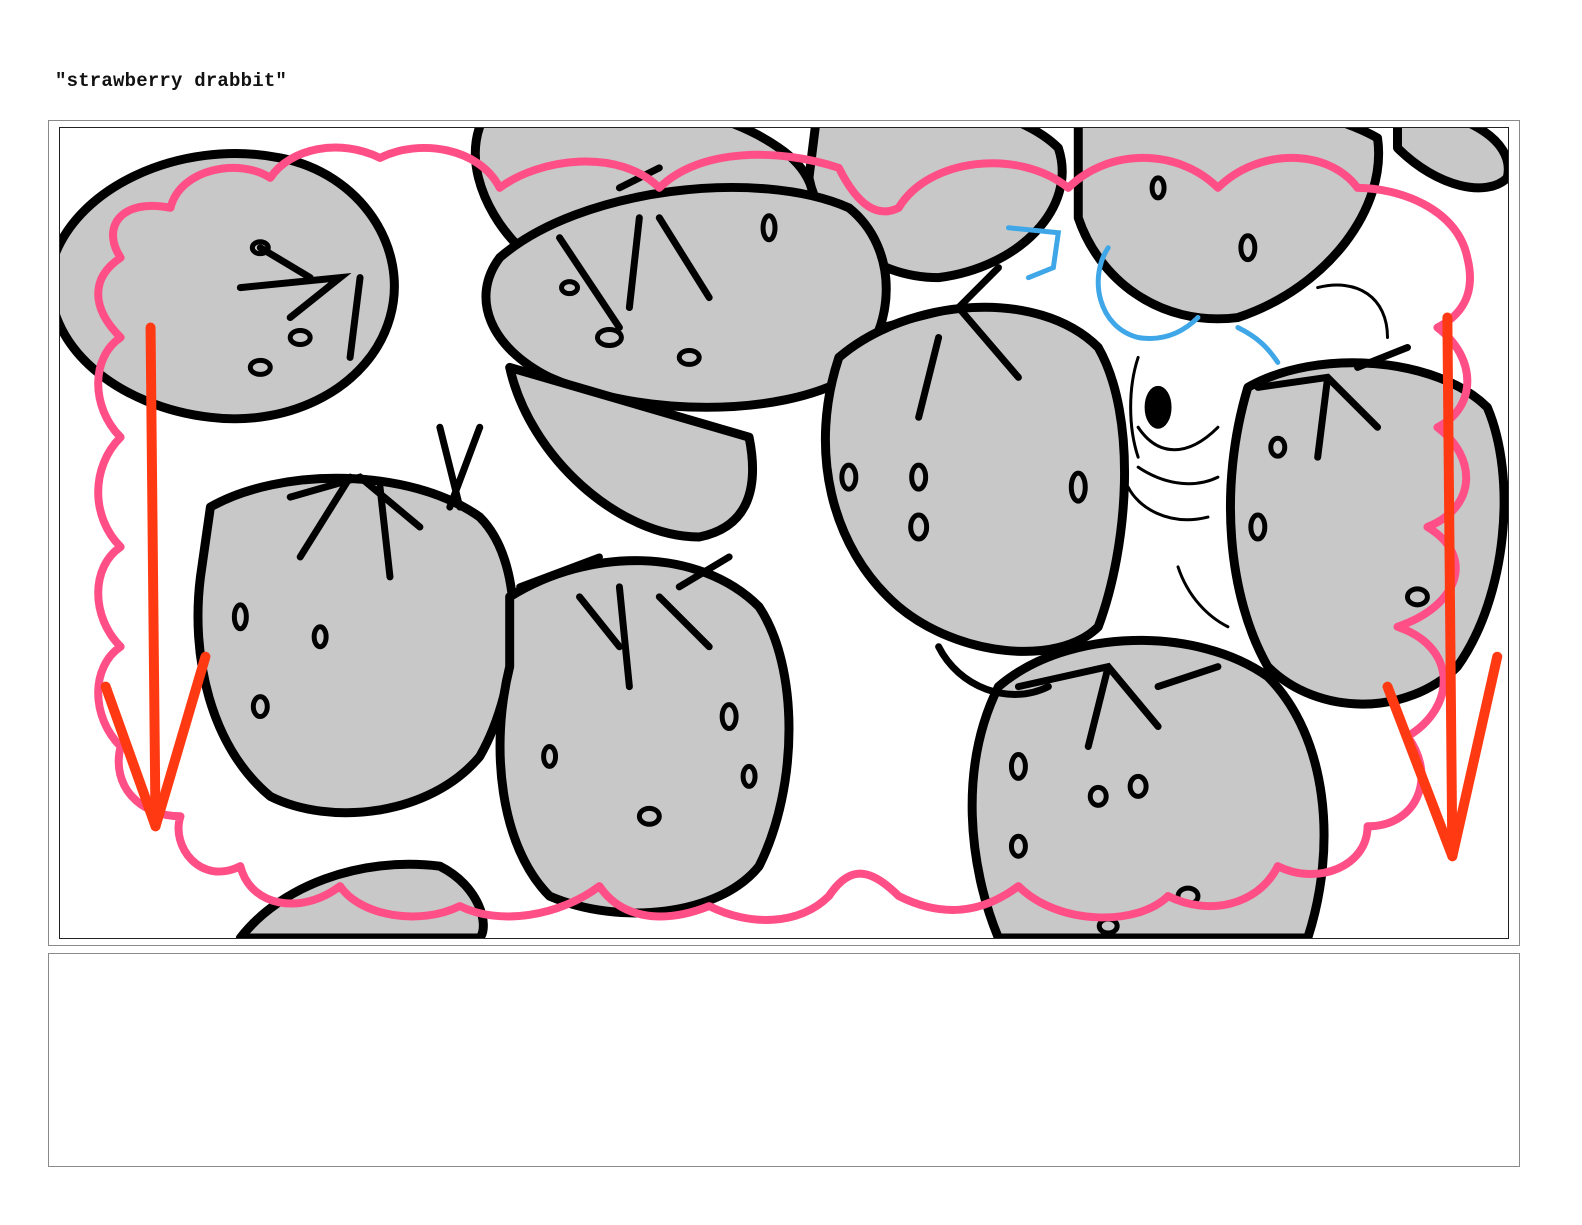 The width and height of the screenshot is (1582, 1225). Describe the element at coordinates (1450, 160) in the screenshot. I see `strawberry-right-edge` at that location.